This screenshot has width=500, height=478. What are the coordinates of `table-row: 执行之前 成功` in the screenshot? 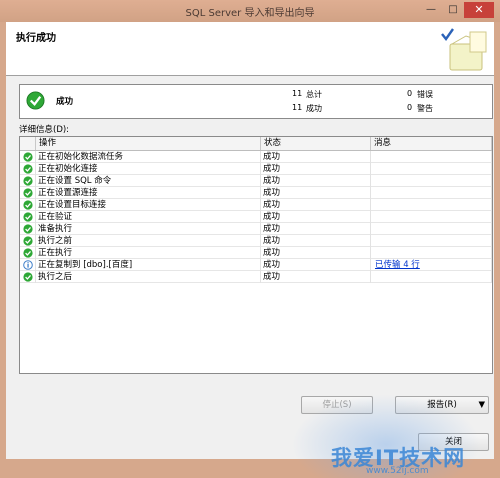 It's located at (256, 241).